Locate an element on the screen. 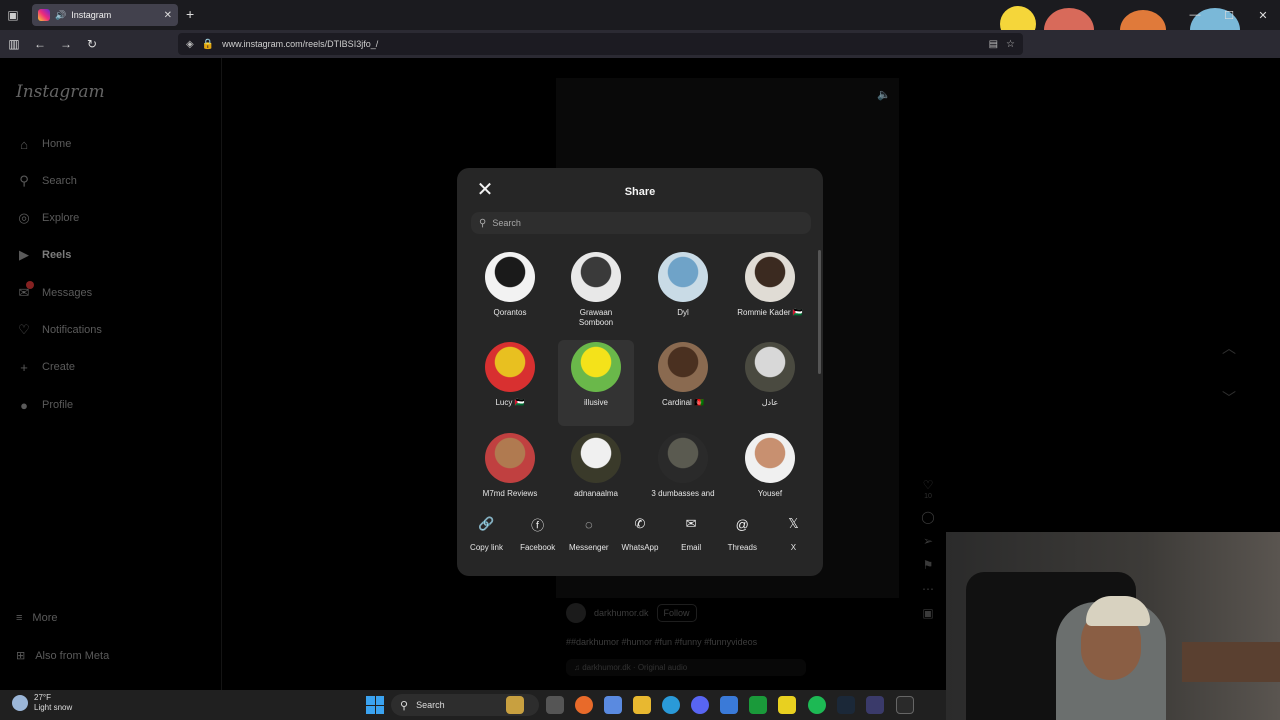  share-app-label: Email is located at coordinates (691, 547).